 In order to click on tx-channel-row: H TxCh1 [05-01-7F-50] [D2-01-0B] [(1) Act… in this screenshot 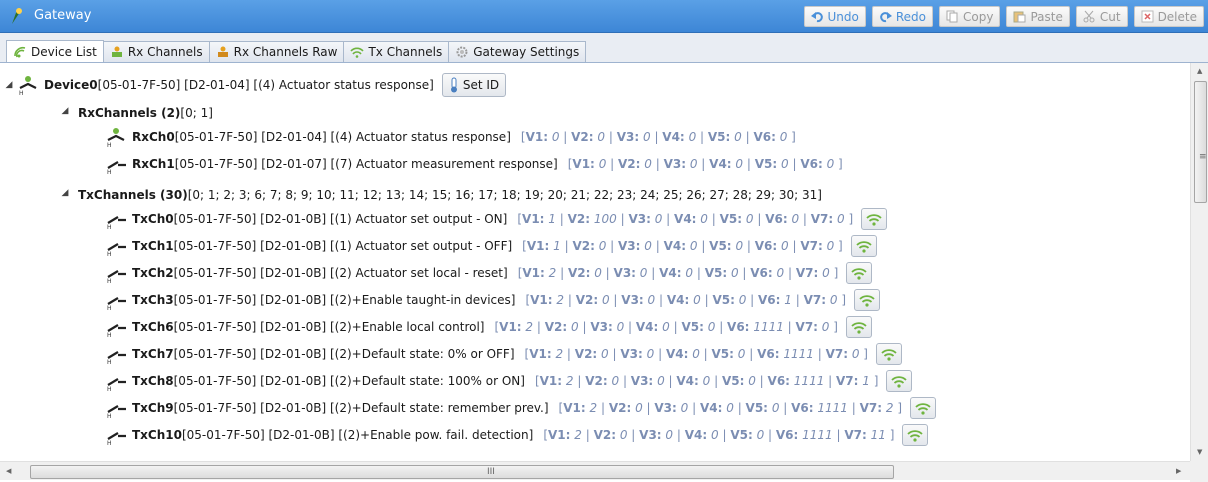, I will do `click(490, 246)`.